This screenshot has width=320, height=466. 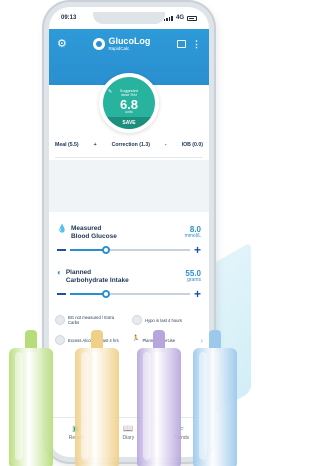 I want to click on pen-needle-yellow, so click(x=97, y=398).